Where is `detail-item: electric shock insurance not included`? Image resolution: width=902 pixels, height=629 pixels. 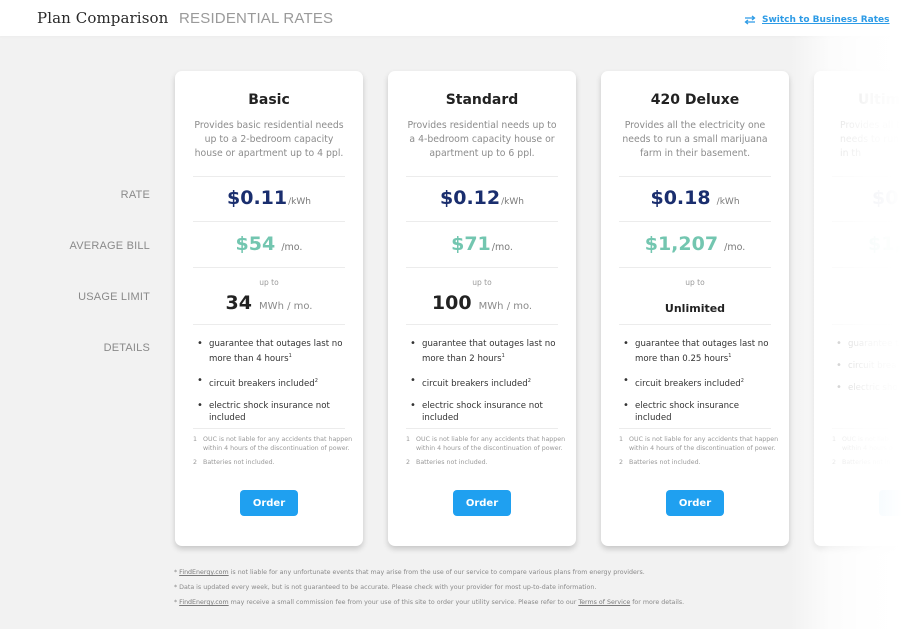 detail-item: electric shock insurance not included is located at coordinates (272, 412).